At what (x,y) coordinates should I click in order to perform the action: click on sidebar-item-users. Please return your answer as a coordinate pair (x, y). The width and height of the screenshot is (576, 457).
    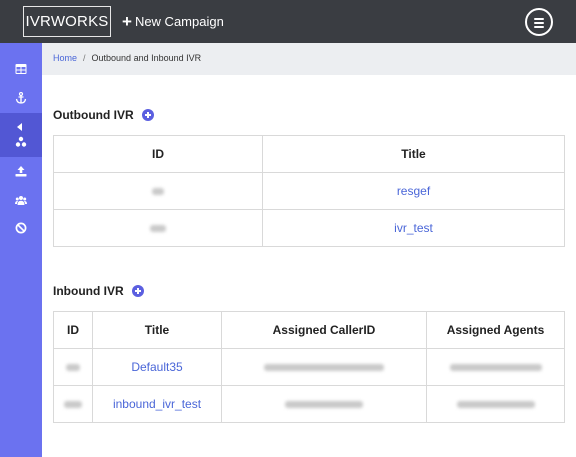
    Looking at the image, I should click on (21, 200).